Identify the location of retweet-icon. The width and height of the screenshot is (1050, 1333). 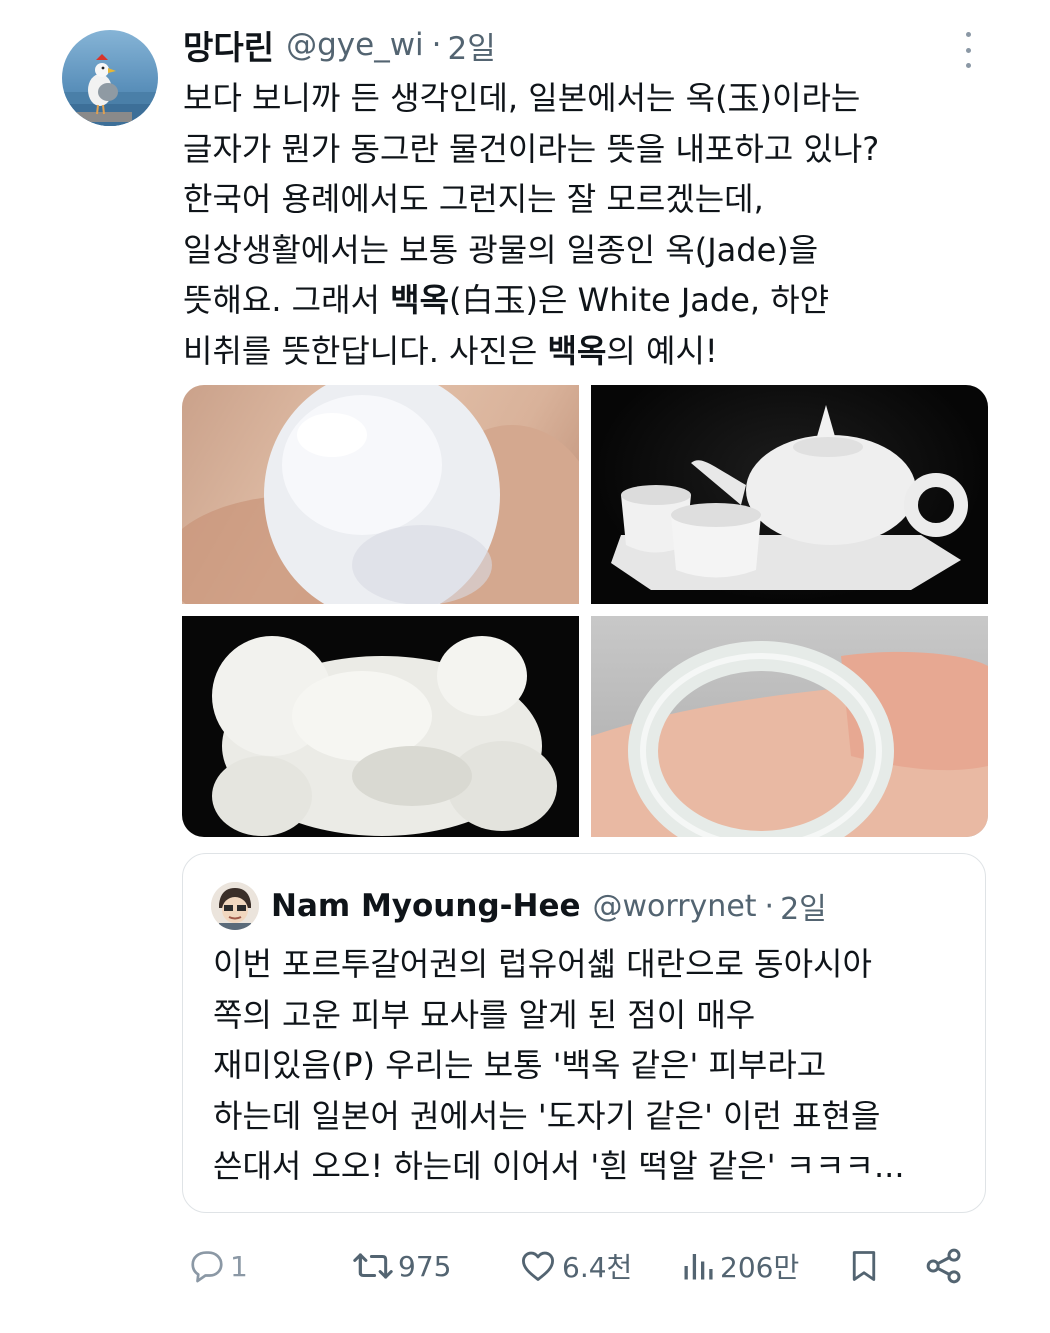
(373, 1266).